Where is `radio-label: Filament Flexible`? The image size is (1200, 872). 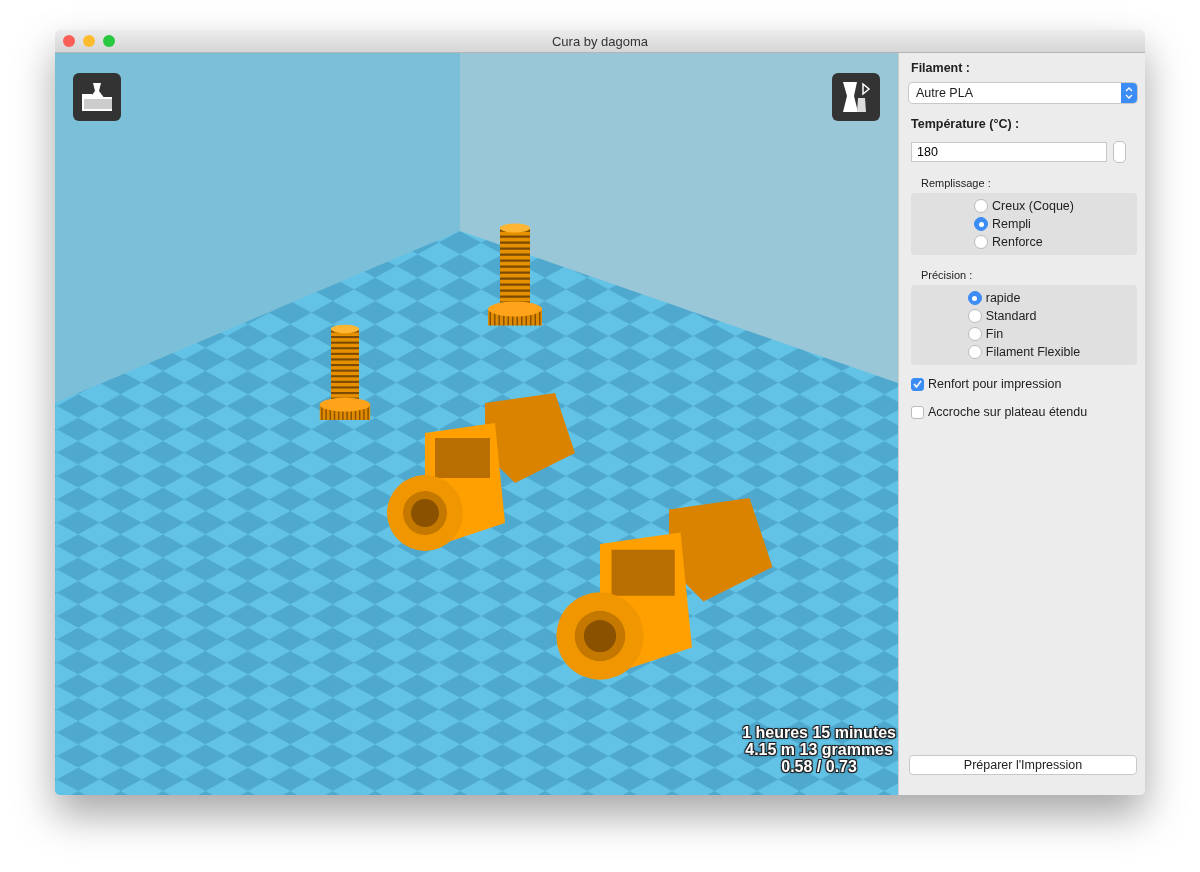
radio-label: Filament Flexible is located at coordinates (1033, 352).